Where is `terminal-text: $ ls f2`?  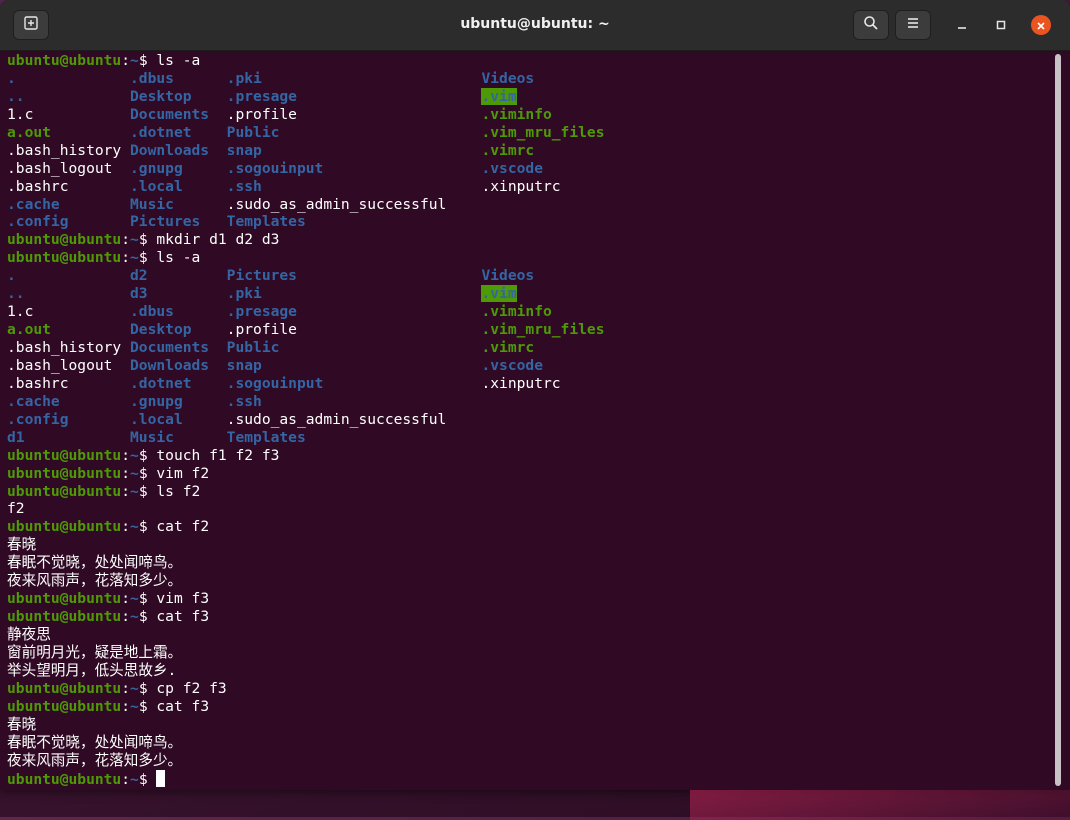 terminal-text: $ ls f2 is located at coordinates (169, 491).